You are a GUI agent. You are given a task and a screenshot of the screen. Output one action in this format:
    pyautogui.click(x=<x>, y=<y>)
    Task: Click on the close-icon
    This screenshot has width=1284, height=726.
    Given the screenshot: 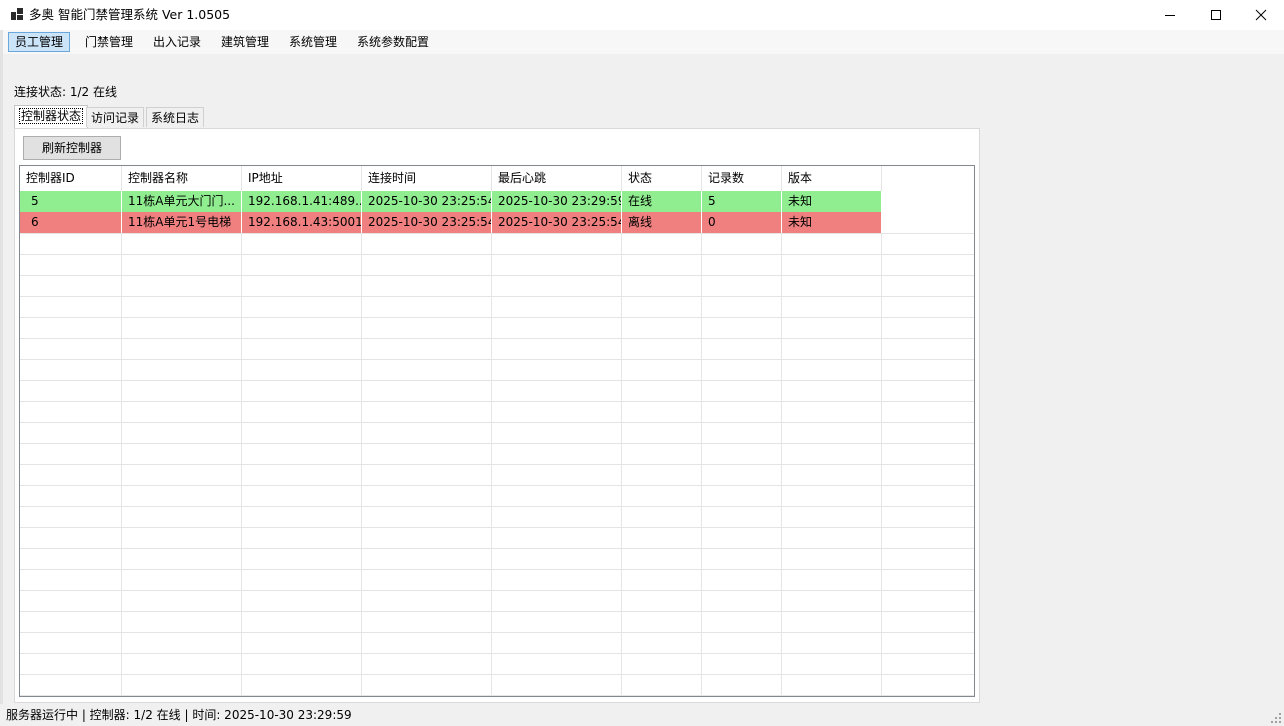 What is the action you would take?
    pyautogui.click(x=1261, y=15)
    